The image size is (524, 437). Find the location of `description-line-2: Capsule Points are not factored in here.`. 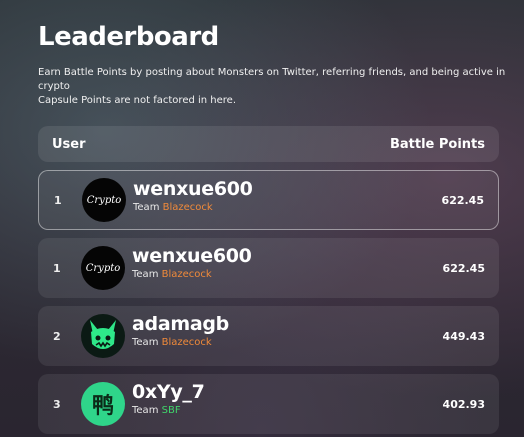

description-line-2: Capsule Points are not factored in here. is located at coordinates (137, 100).